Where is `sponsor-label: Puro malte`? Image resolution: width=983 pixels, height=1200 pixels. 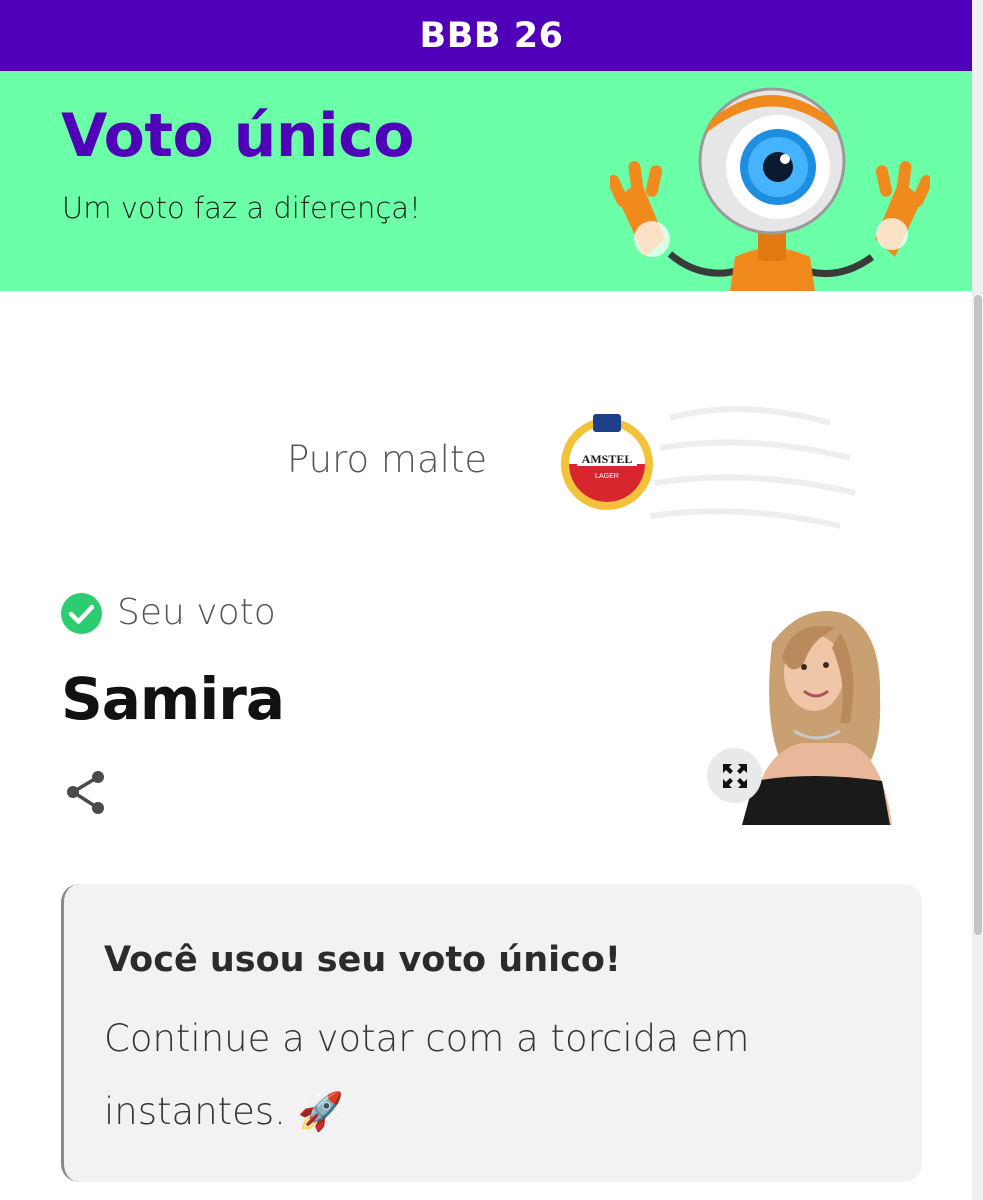
sponsor-label: Puro malte is located at coordinates (387, 459).